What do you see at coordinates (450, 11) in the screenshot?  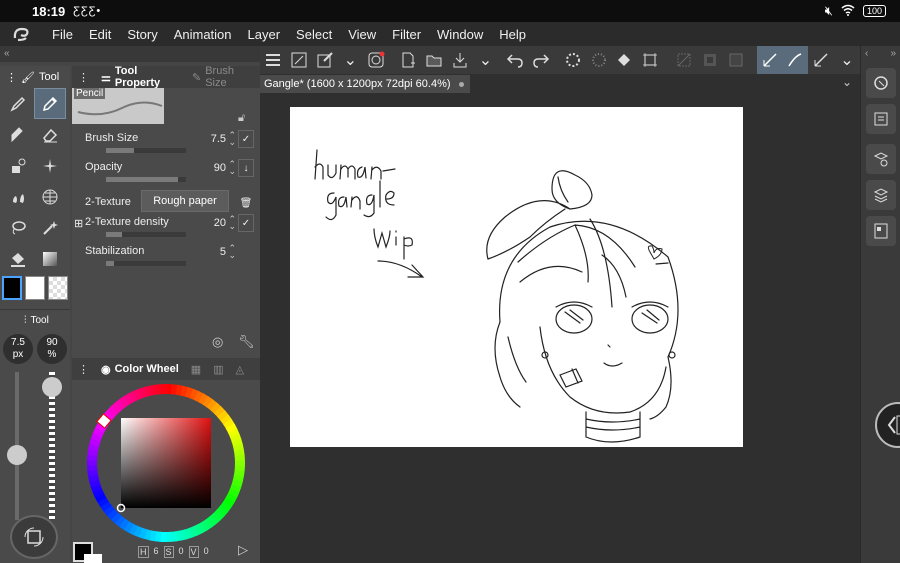 I see `system-status-bar: 18:19 ƸƸƸ• 🔇︎ 100` at bounding box center [450, 11].